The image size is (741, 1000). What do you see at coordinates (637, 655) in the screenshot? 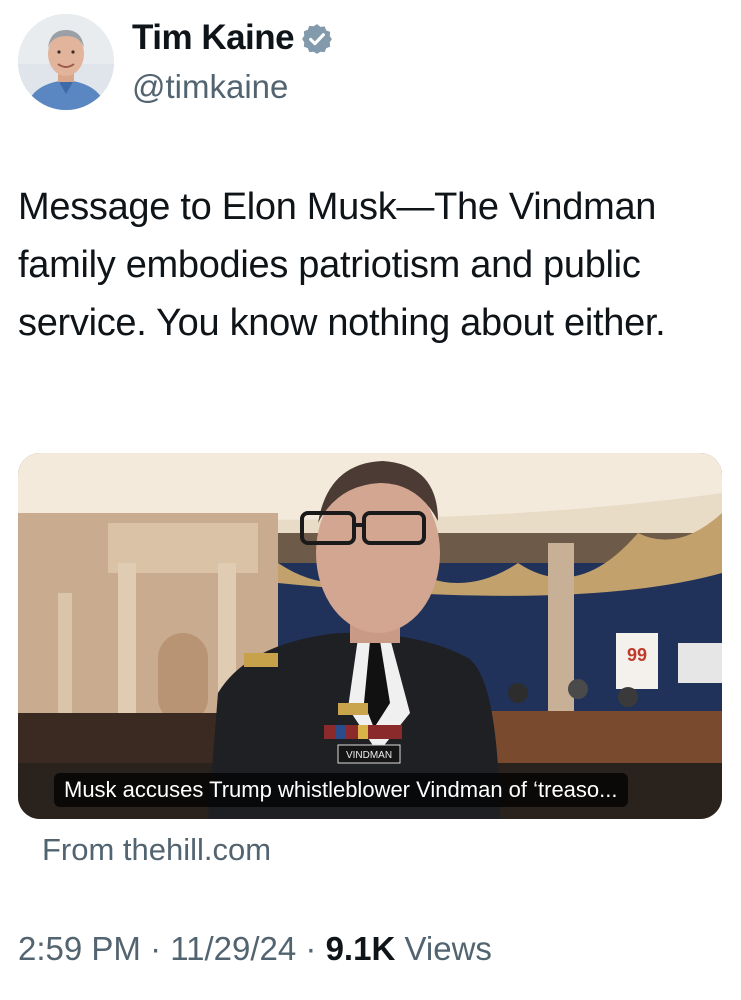
I see `sign-number: 99` at bounding box center [637, 655].